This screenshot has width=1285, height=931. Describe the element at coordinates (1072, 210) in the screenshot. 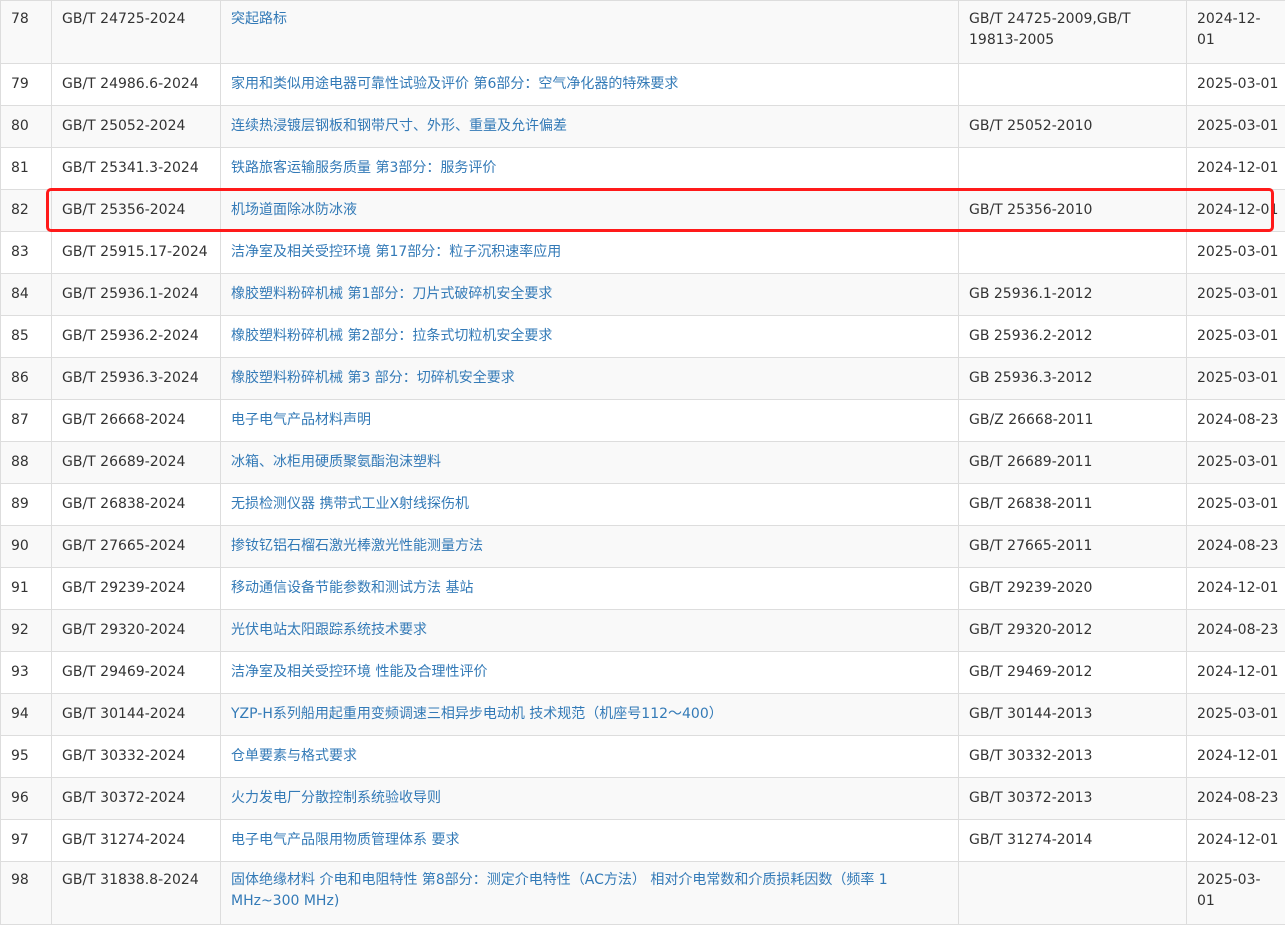

I see `replaced-standard: GB/T 25356-2010` at that location.